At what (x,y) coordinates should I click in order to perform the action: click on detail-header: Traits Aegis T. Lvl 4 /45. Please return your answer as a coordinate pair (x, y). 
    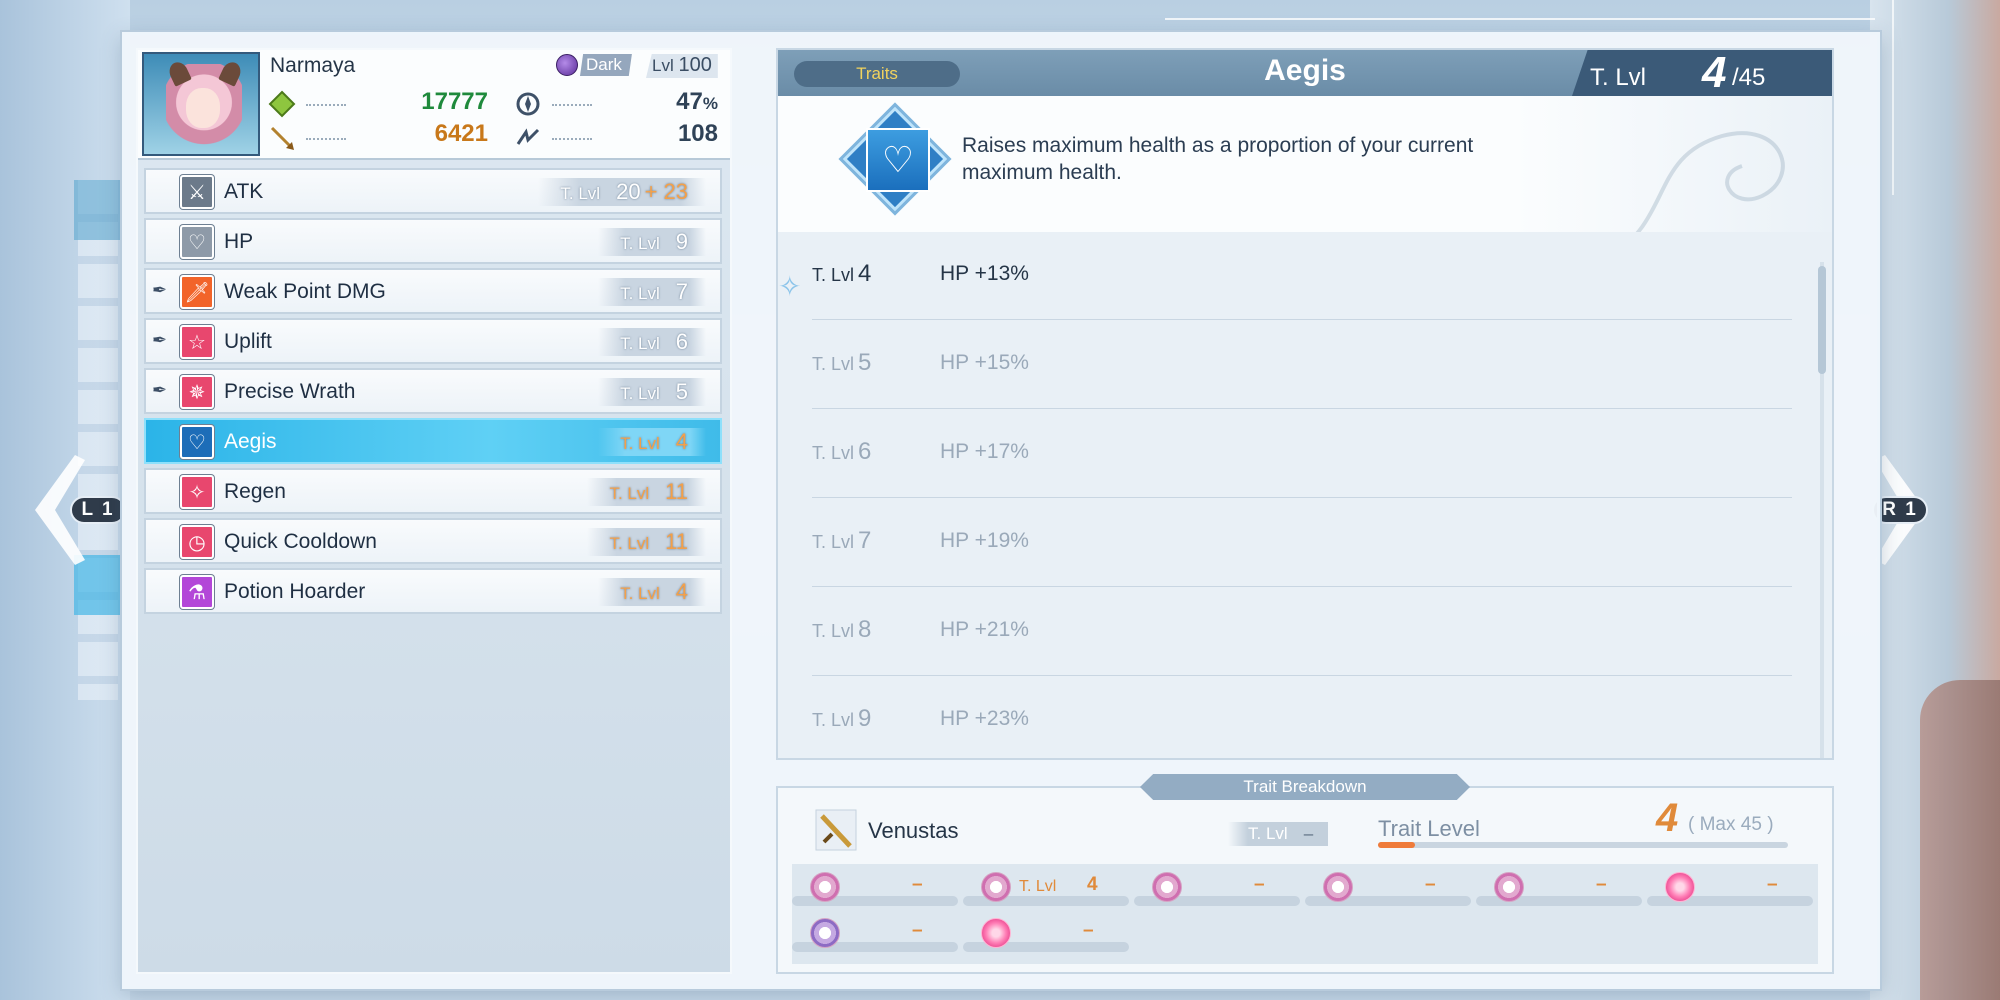
    Looking at the image, I should click on (1305, 73).